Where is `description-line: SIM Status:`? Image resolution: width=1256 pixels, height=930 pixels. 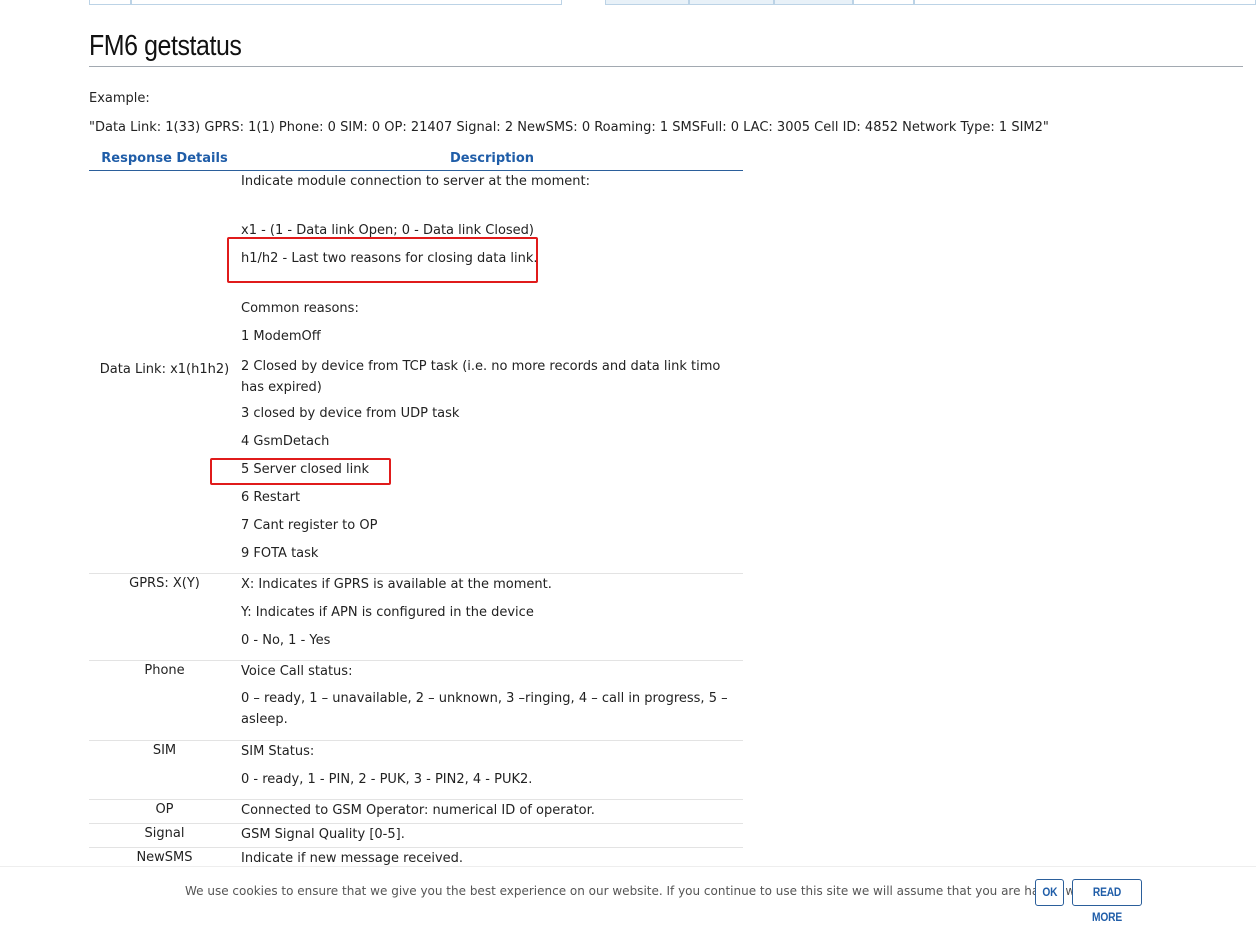 description-line: SIM Status: is located at coordinates (278, 751).